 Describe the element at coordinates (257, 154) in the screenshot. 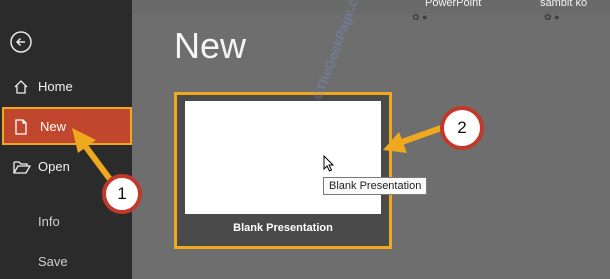

I see `annotation-arrows` at that location.